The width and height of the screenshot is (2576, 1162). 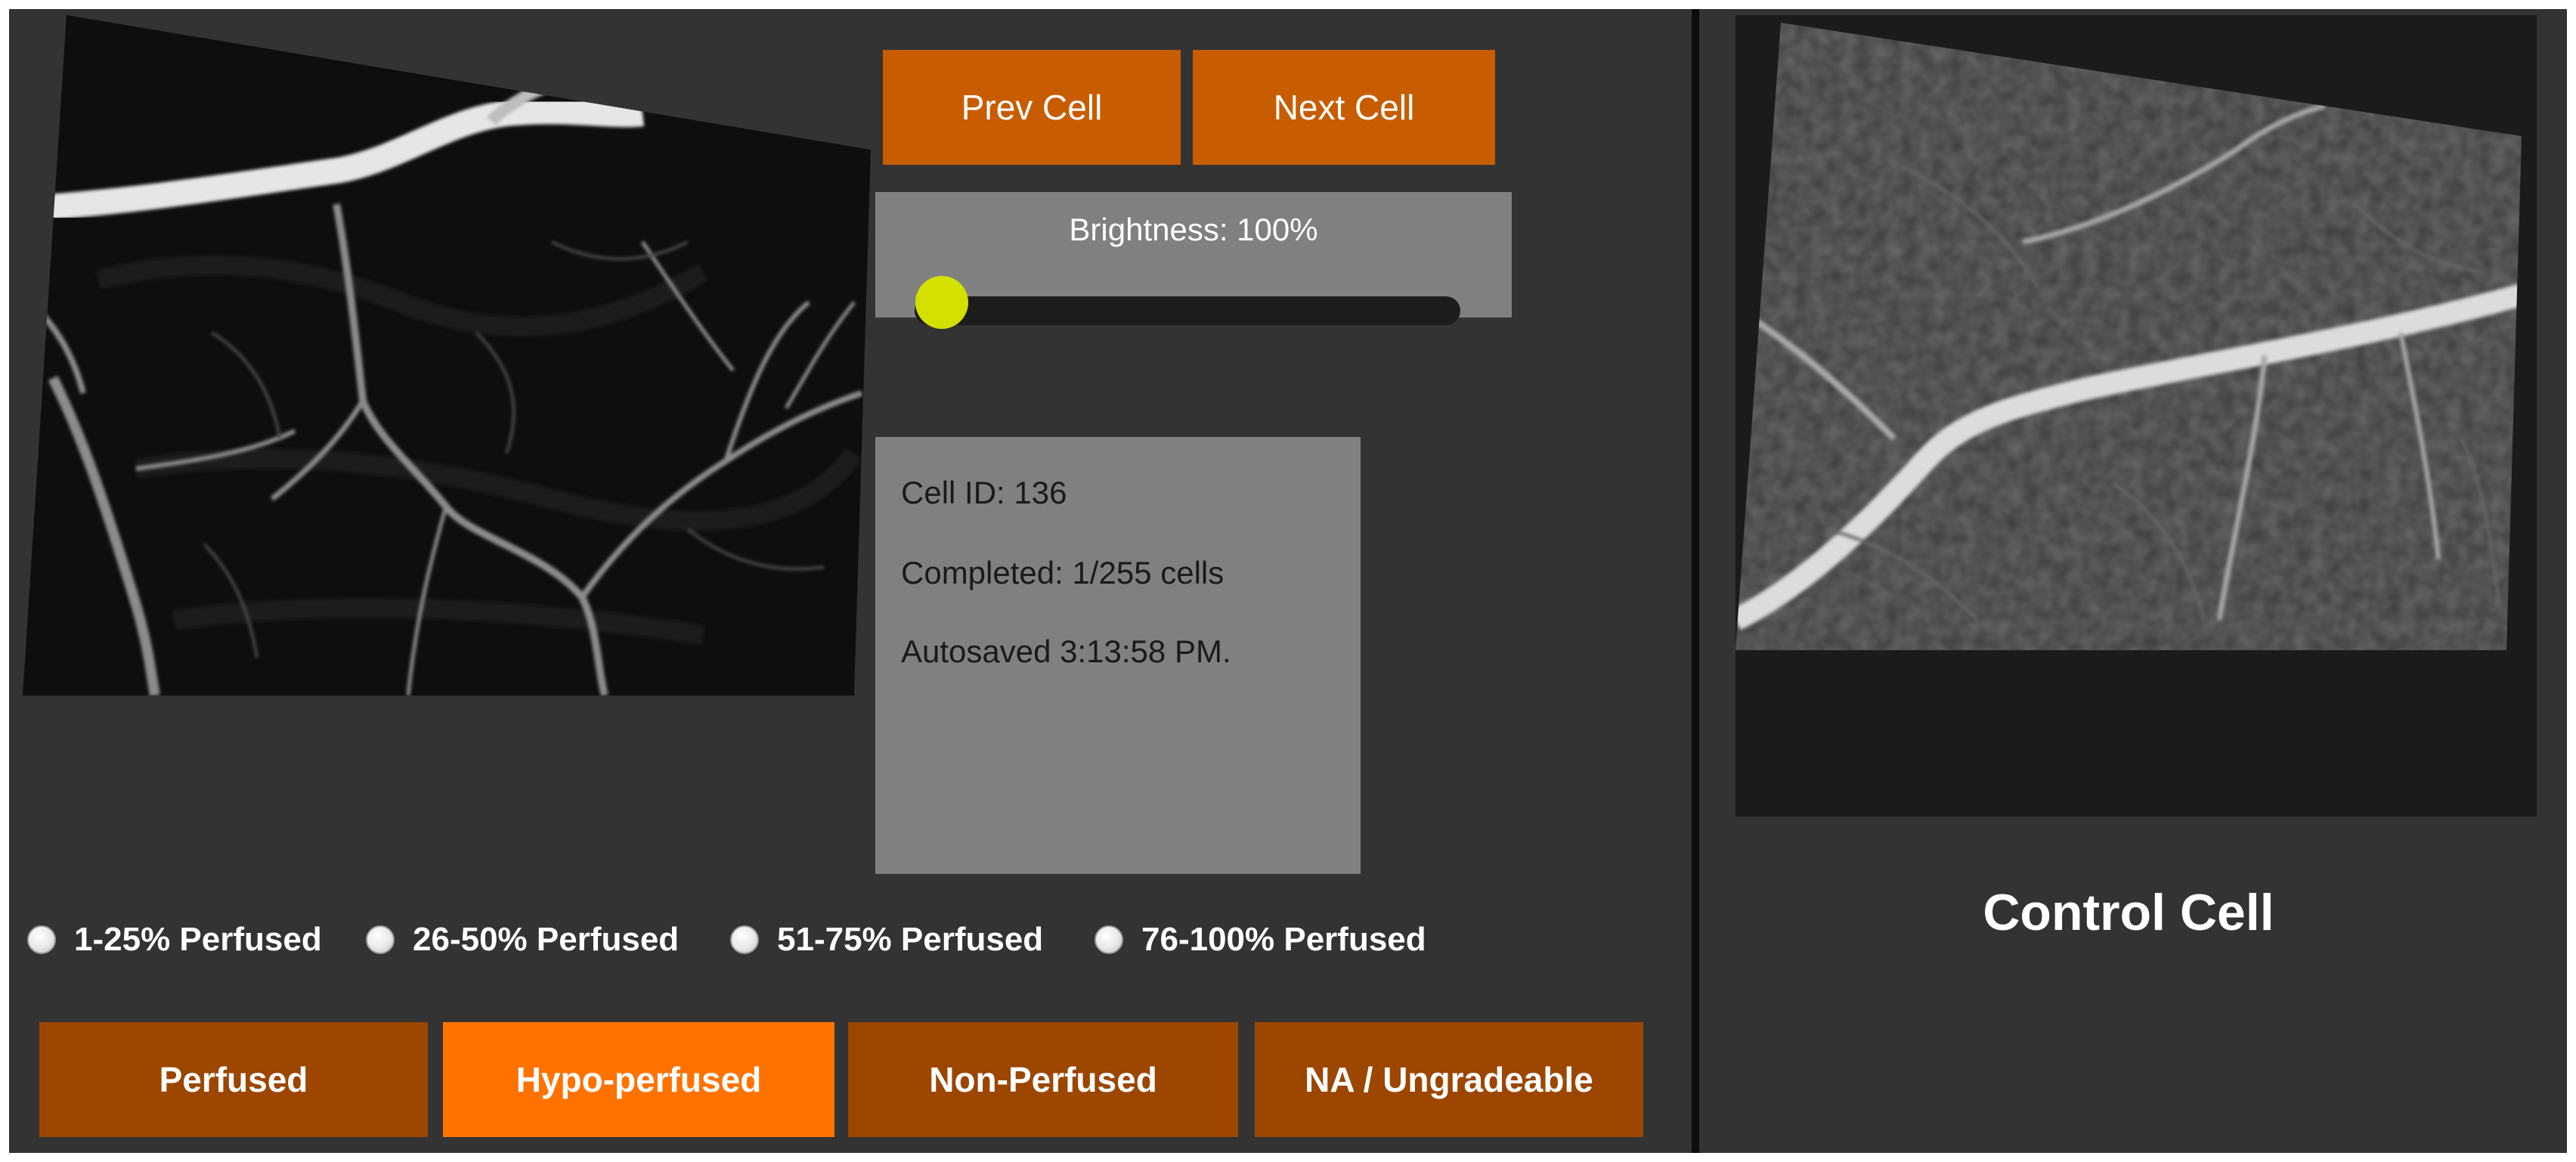 I want to click on cell-id-text: Cell ID: 136, so click(x=984, y=492).